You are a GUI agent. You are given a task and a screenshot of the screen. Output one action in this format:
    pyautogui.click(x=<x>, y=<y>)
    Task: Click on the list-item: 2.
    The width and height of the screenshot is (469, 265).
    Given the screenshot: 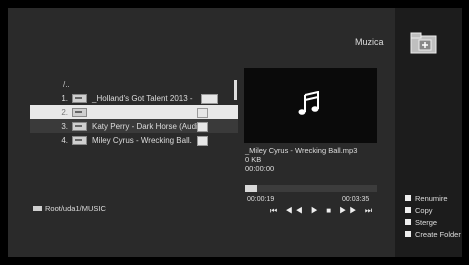 What is the action you would take?
    pyautogui.click(x=134, y=112)
    